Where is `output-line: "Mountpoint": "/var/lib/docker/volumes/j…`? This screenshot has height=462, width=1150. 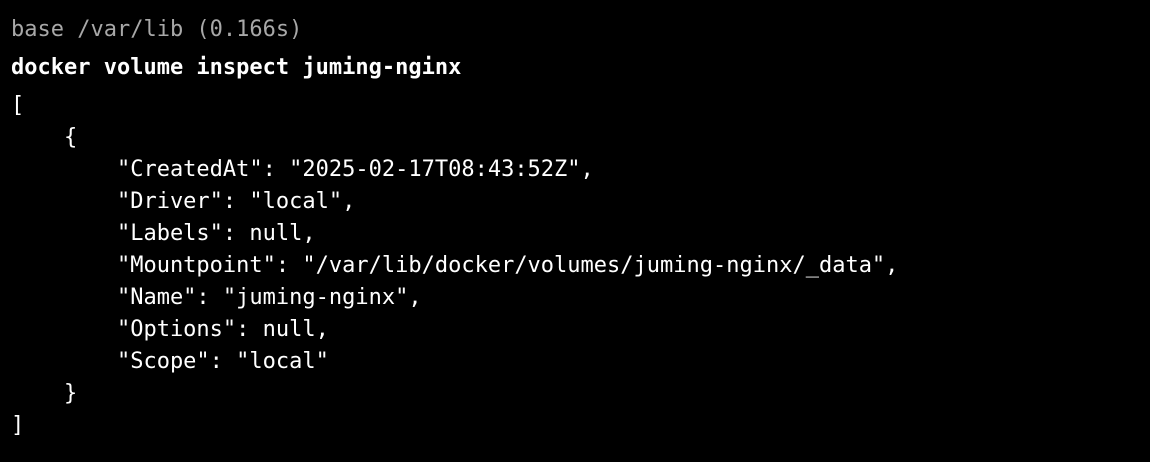 output-line: "Mountpoint": "/var/lib/docker/volumes/j… is located at coordinates (455, 265).